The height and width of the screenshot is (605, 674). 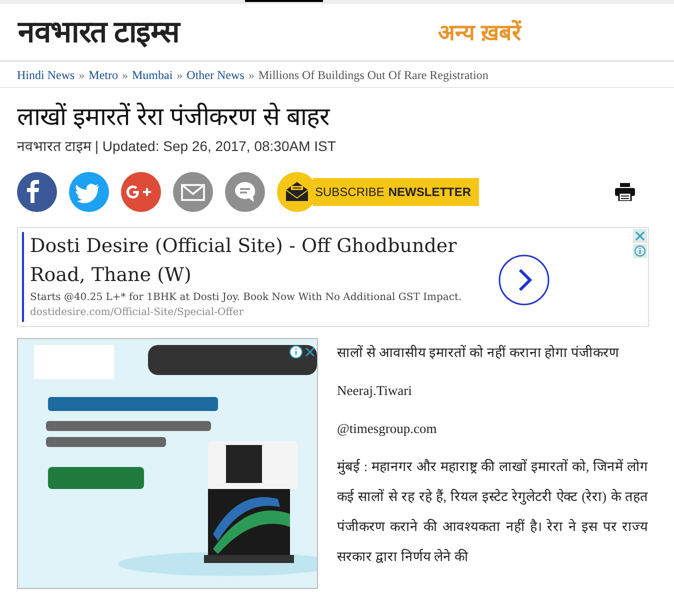 I want to click on bird-icon, so click(x=89, y=192).